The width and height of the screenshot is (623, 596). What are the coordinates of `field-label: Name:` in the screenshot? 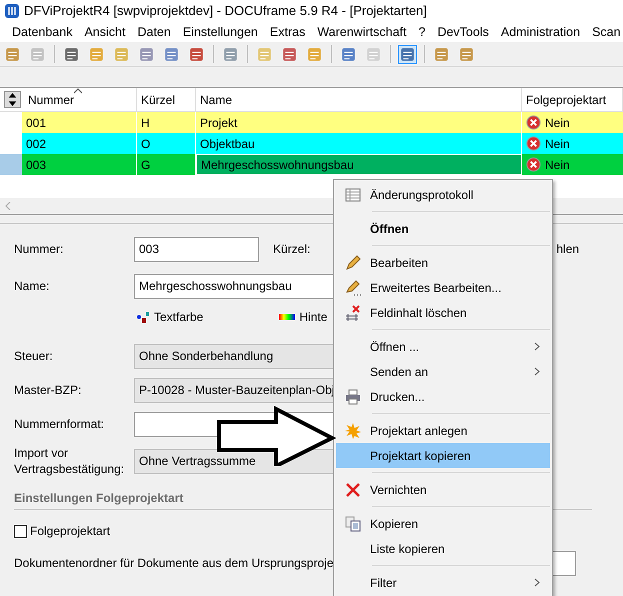 It's located at (32, 286).